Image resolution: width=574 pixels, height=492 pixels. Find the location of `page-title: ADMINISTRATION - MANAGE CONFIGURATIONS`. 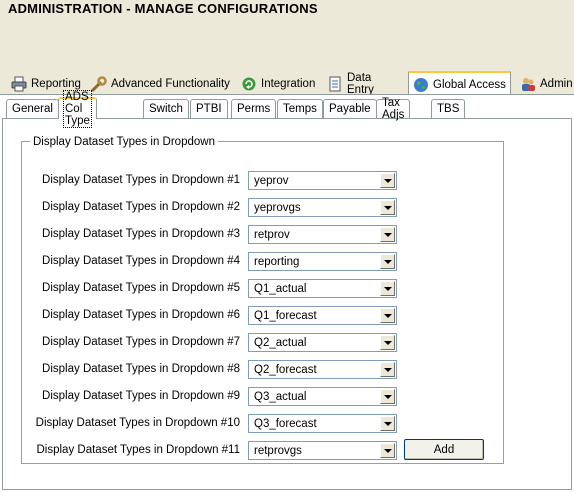

page-title: ADMINISTRATION - MANAGE CONFIGURATIONS is located at coordinates (163, 8).